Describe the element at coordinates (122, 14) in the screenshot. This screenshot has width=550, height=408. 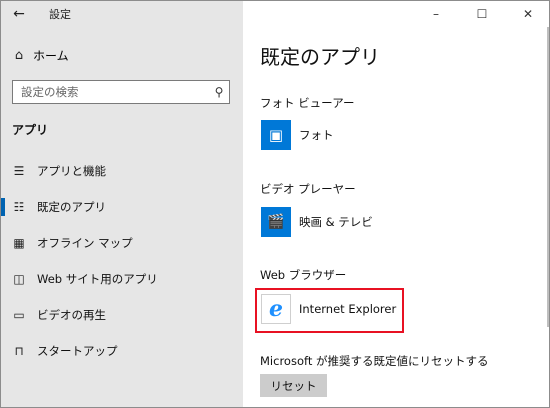
I see `title-bar: ← 設定` at that location.